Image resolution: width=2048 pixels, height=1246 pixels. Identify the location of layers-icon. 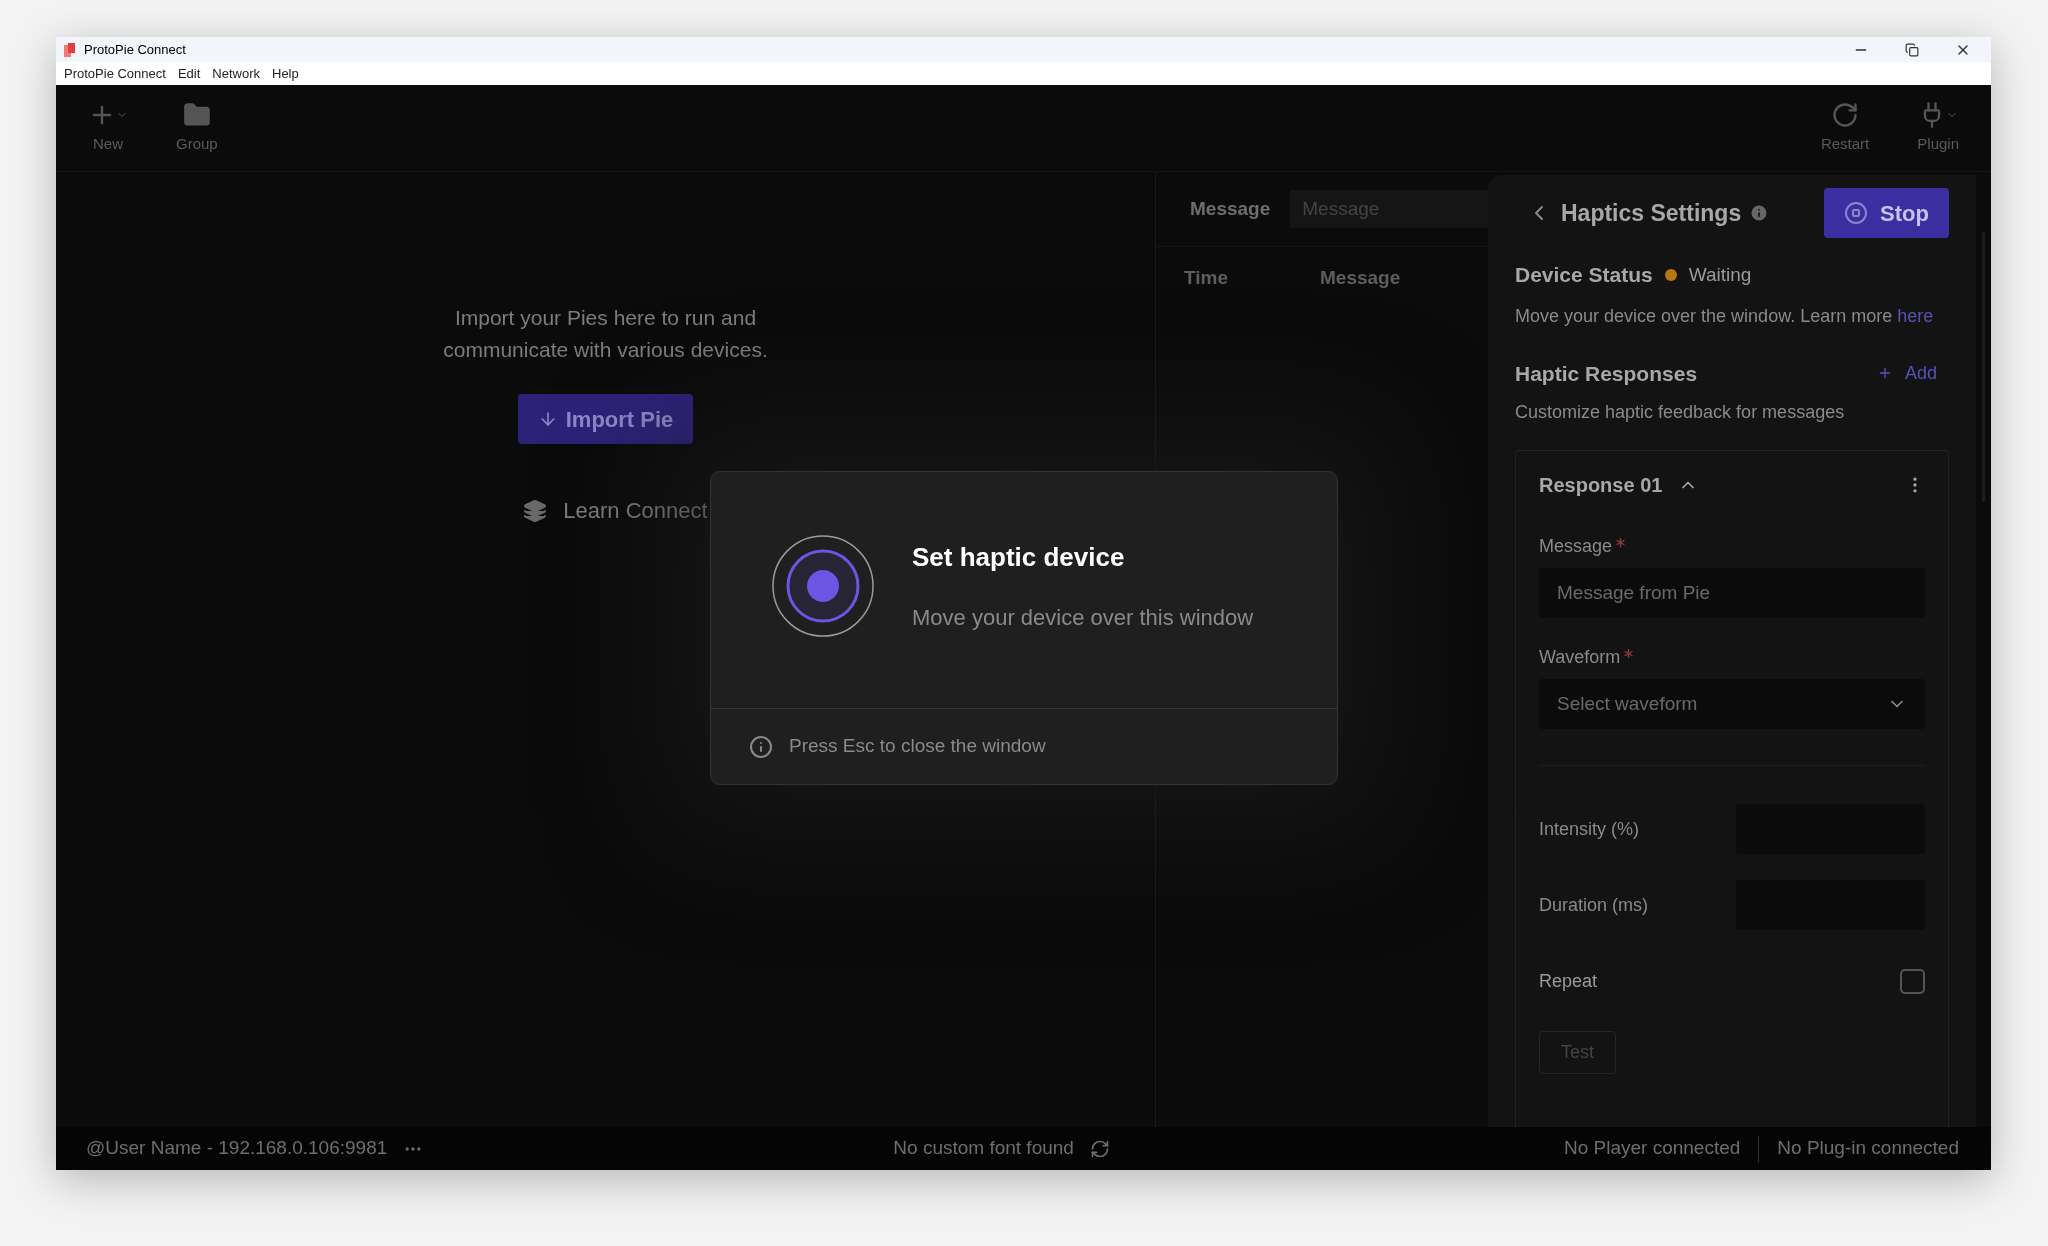
(535, 510).